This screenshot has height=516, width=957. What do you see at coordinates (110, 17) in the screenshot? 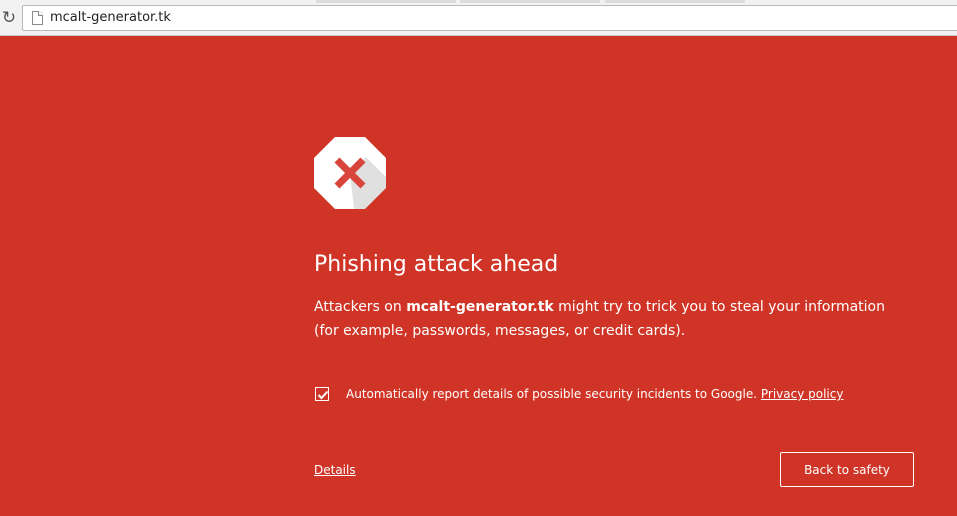
I see `url-text: mcalt-generator.tk` at bounding box center [110, 17].